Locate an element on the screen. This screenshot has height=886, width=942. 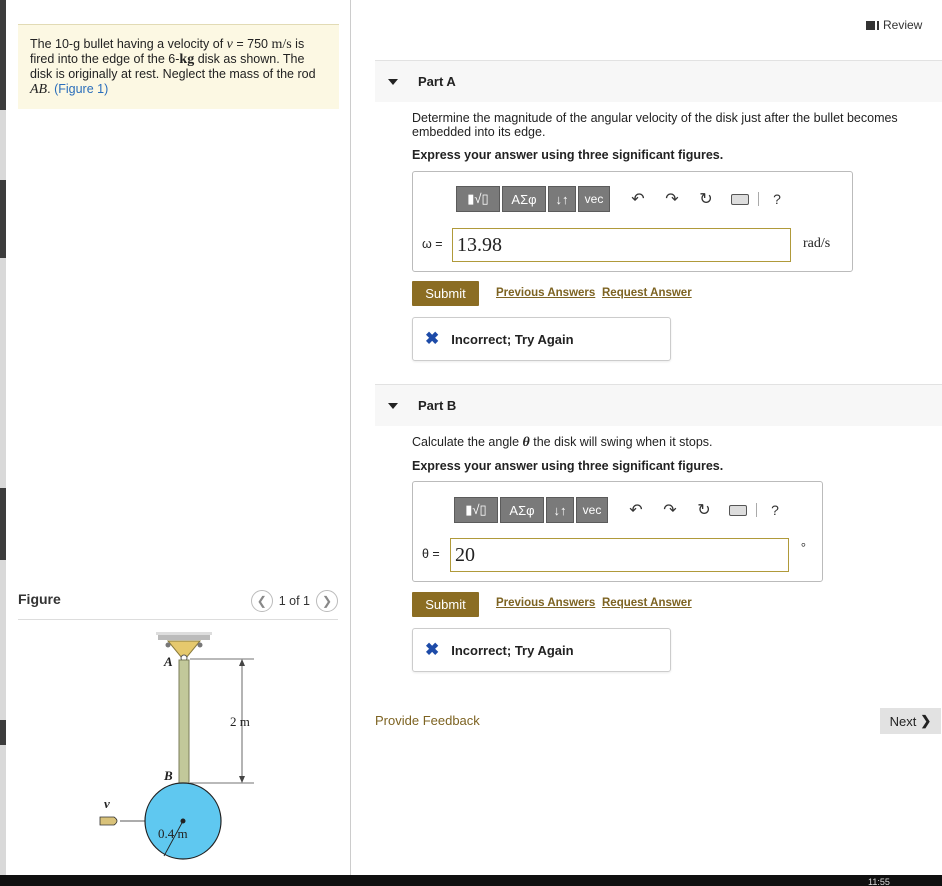
figure-title: Figure is located at coordinates (39, 599).